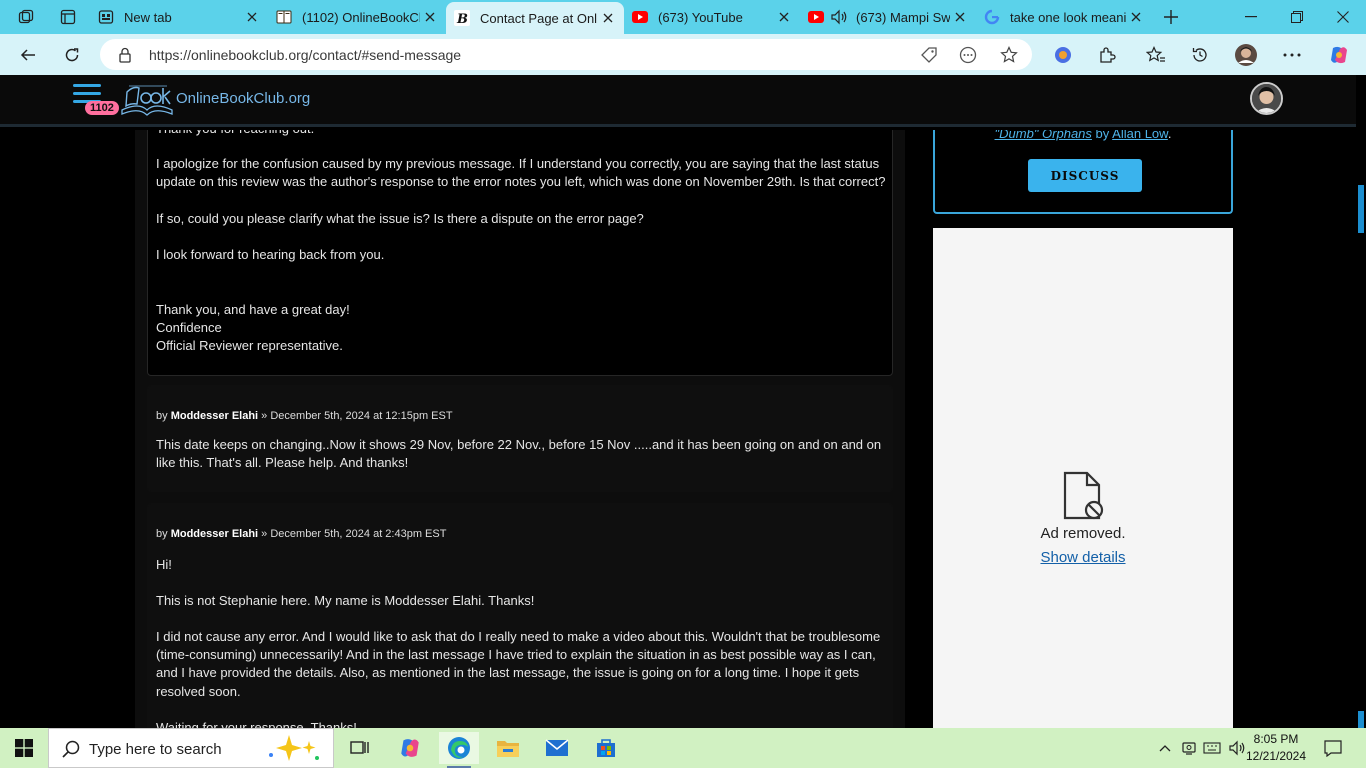  What do you see at coordinates (68, 17) in the screenshot?
I see `tab-actions-icon` at bounding box center [68, 17].